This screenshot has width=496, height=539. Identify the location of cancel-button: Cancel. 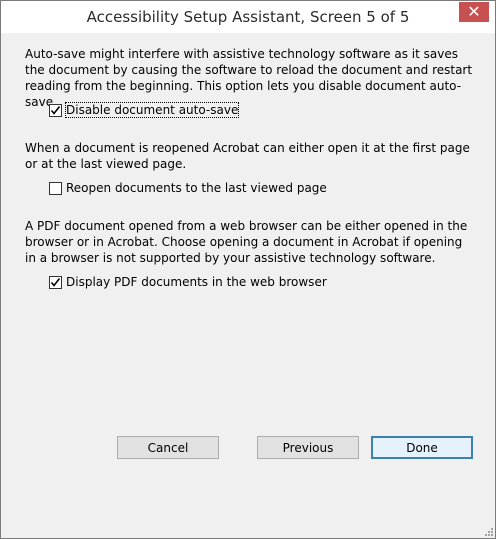
(168, 447).